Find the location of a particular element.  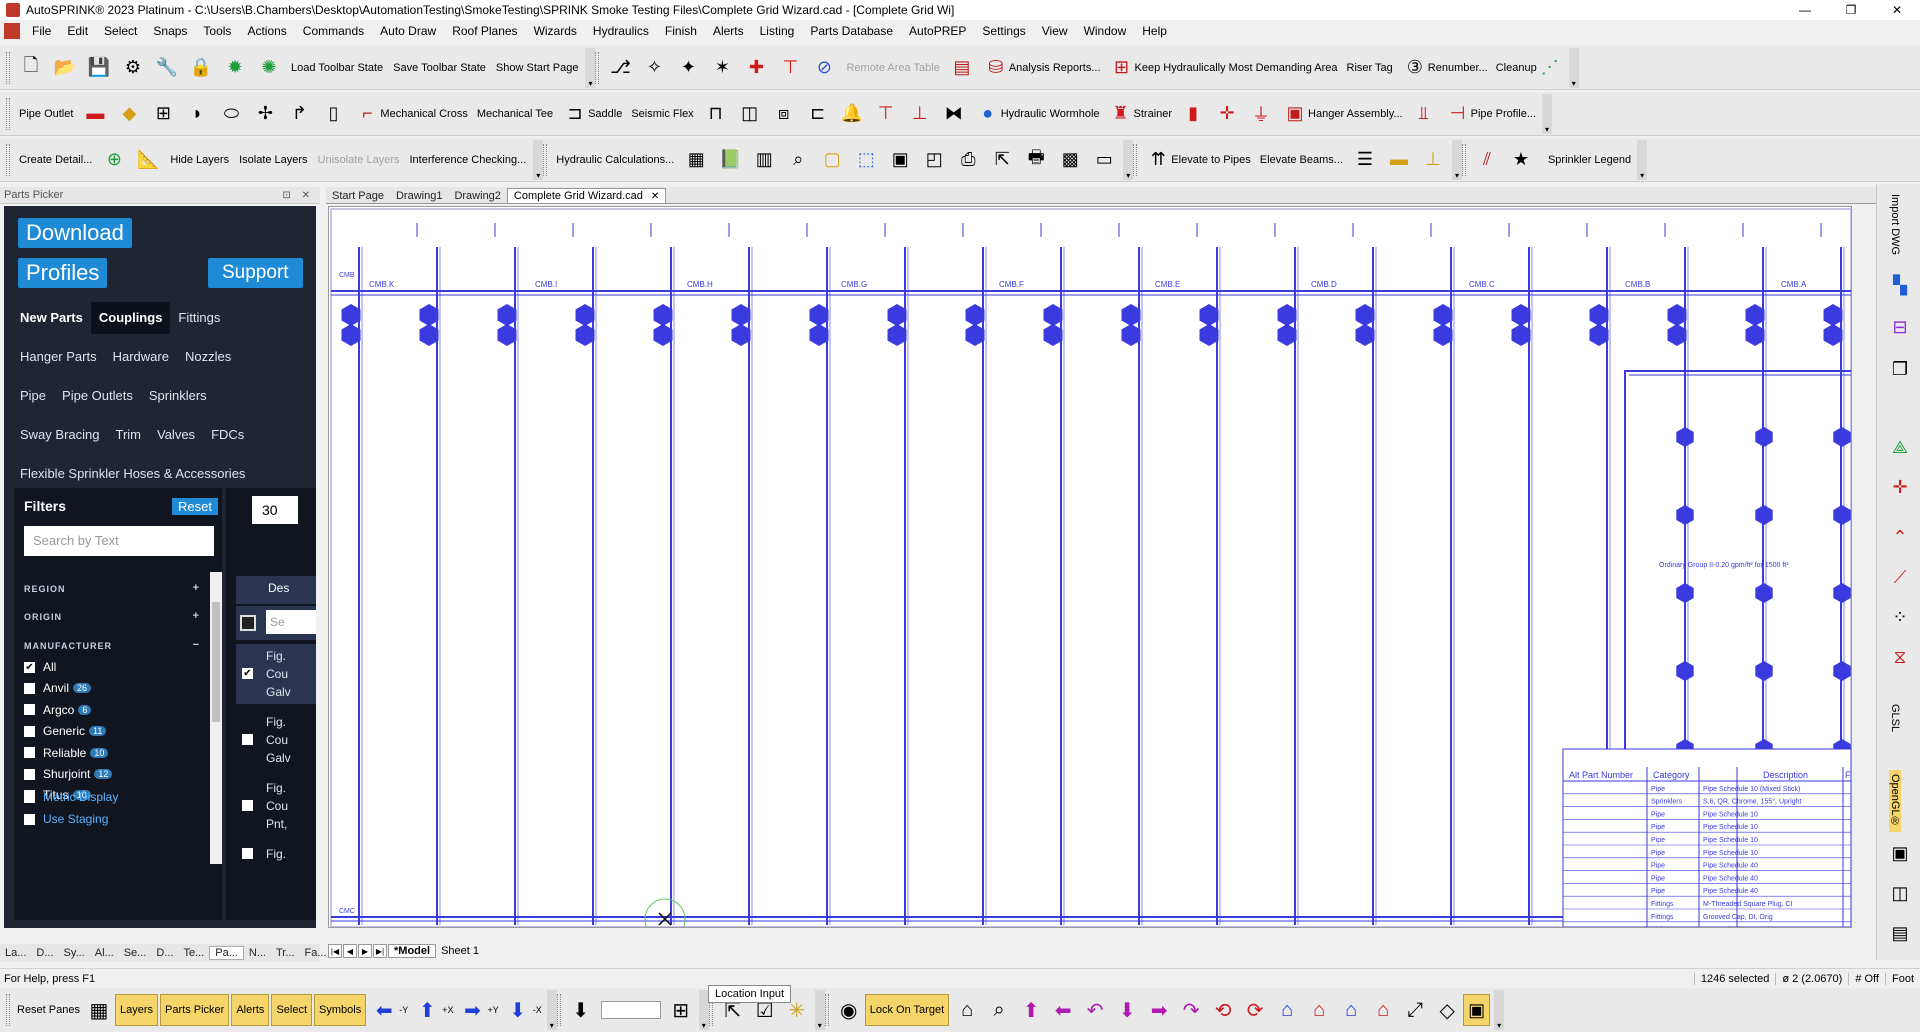

yellow-tag-button: ▬ is located at coordinates (1399, 160).